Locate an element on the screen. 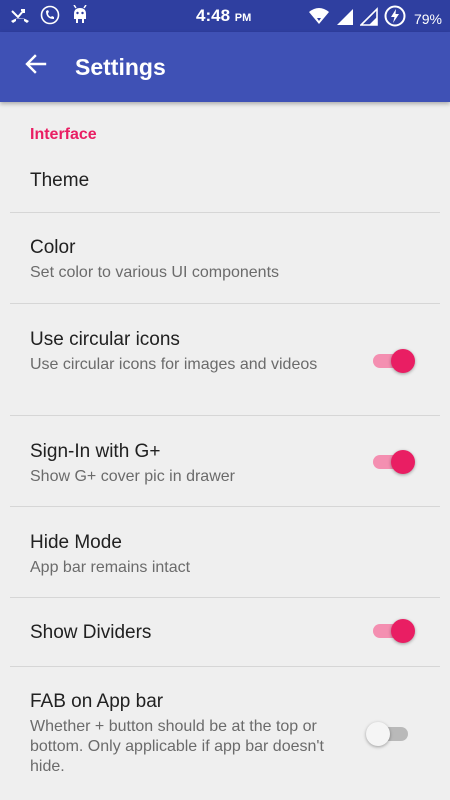 Image resolution: width=450 pixels, height=800 pixels. circular-icons-toggle is located at coordinates (395, 361).